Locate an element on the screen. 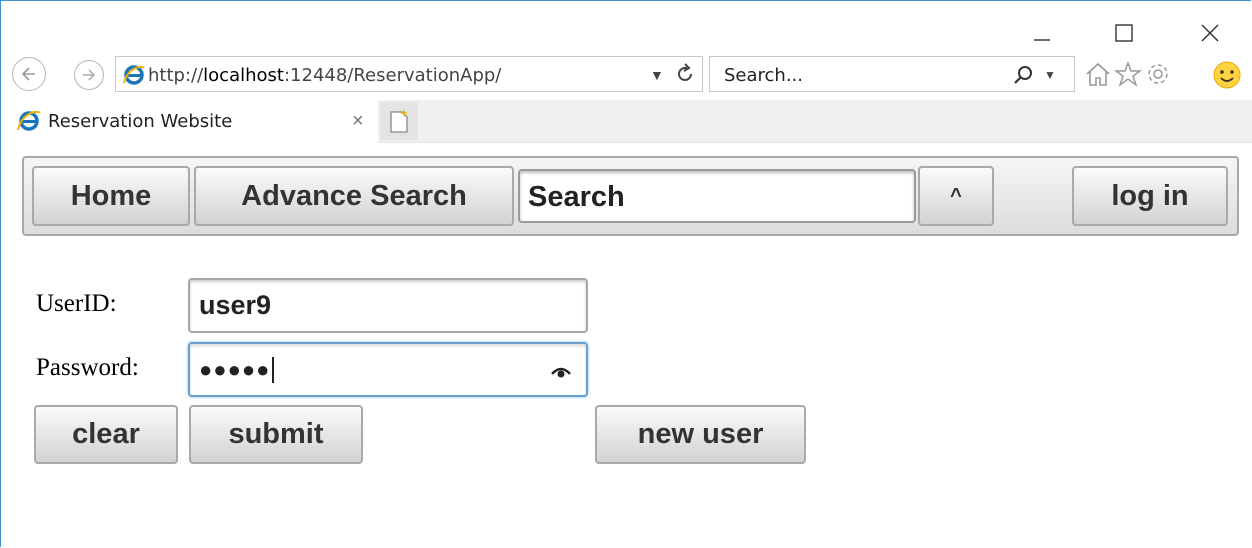 The image size is (1252, 548). home-icon is located at coordinates (1098, 74).